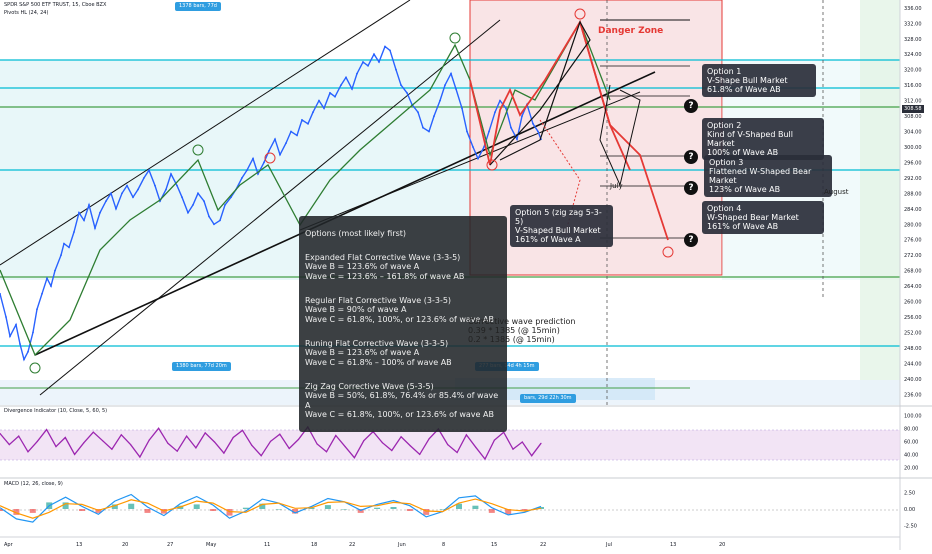 The width and height of the screenshot is (932, 554). I want to click on price-tick-label: 288.00, so click(913, 194).